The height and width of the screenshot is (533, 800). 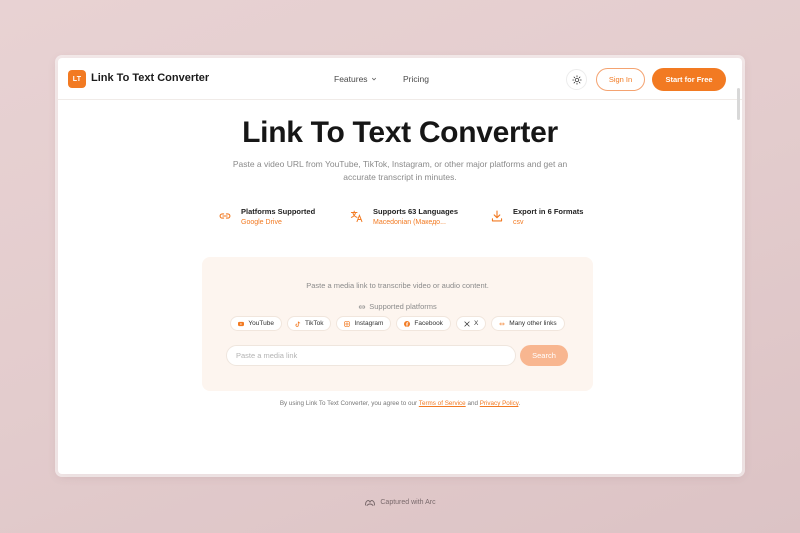 What do you see at coordinates (548, 211) in the screenshot?
I see `feature-title: Export in 6 Formats` at bounding box center [548, 211].